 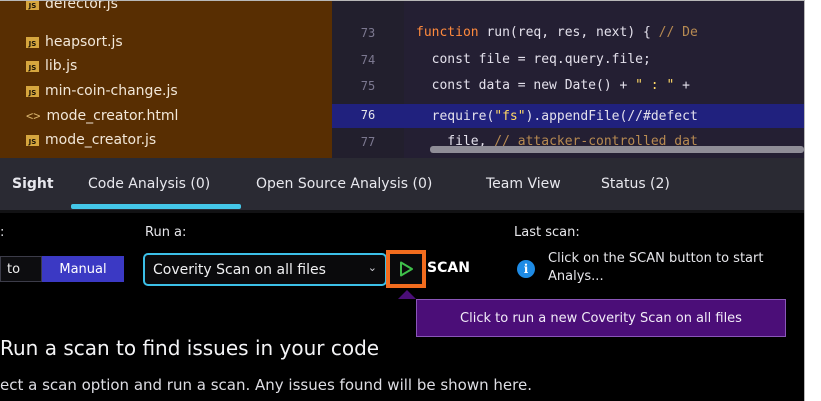 I want to click on info-icon: i, so click(x=526, y=269).